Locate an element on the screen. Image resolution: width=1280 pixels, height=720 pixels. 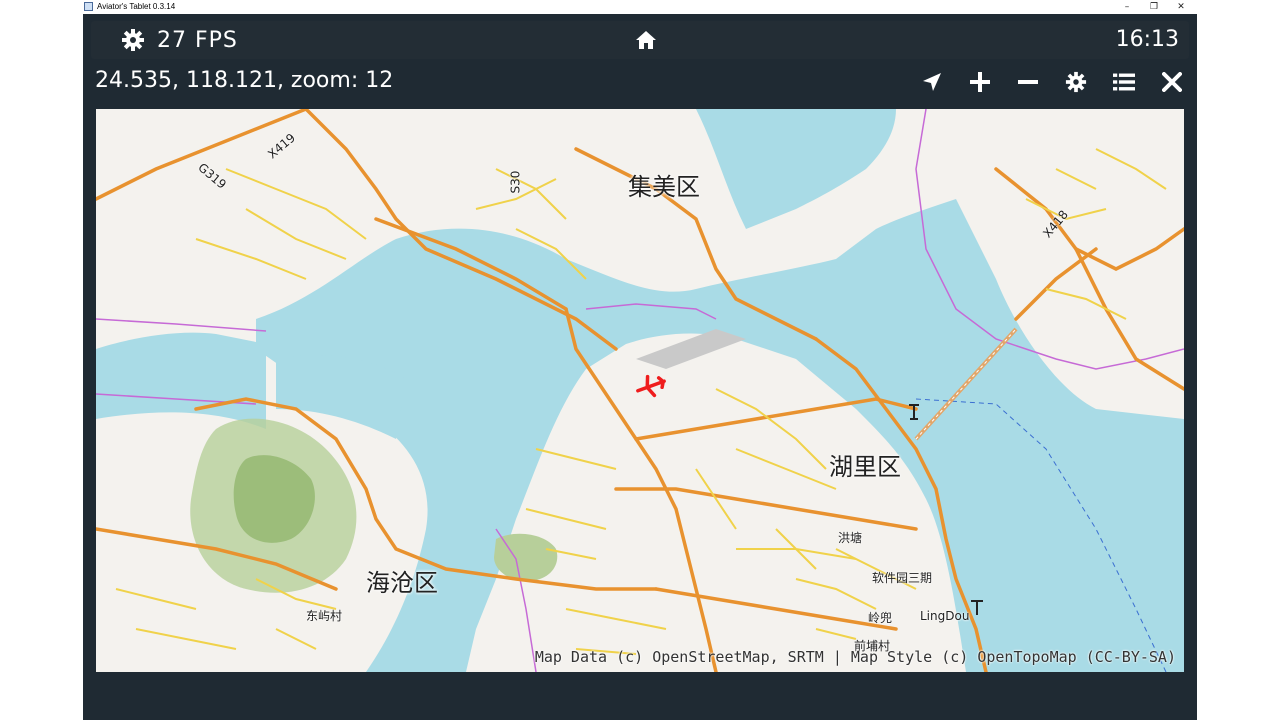
place-label-lingdou: LingDou is located at coordinates (945, 616).